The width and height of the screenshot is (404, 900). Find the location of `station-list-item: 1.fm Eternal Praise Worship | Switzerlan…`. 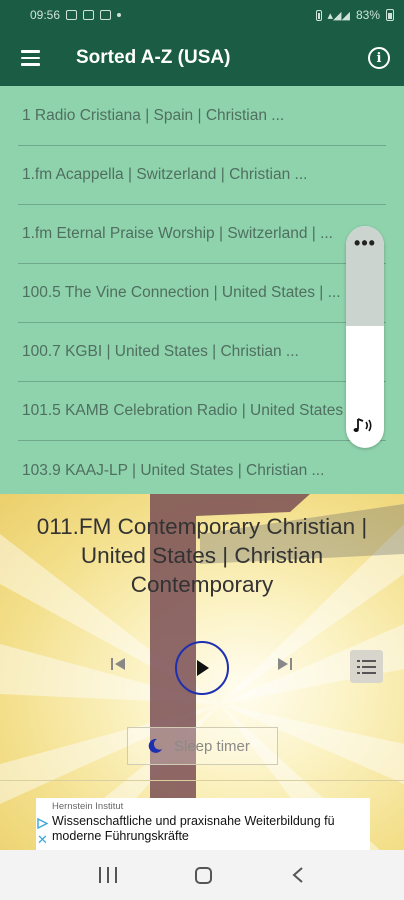

station-list-item: 1.fm Eternal Praise Worship | Switzerlan… is located at coordinates (202, 234).